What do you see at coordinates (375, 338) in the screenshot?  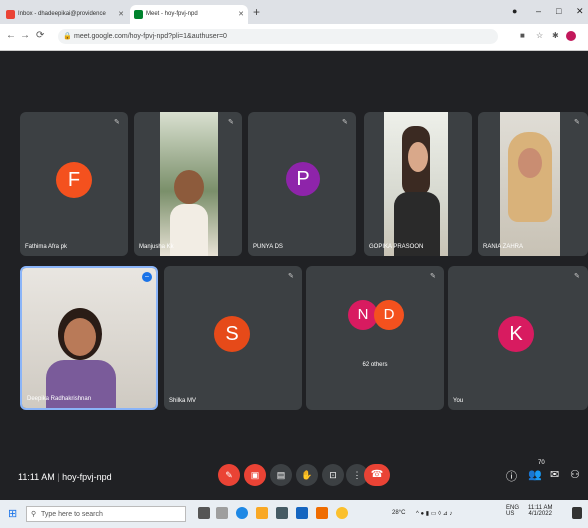 I see `others-tile: ✎ N D 62 others` at bounding box center [375, 338].